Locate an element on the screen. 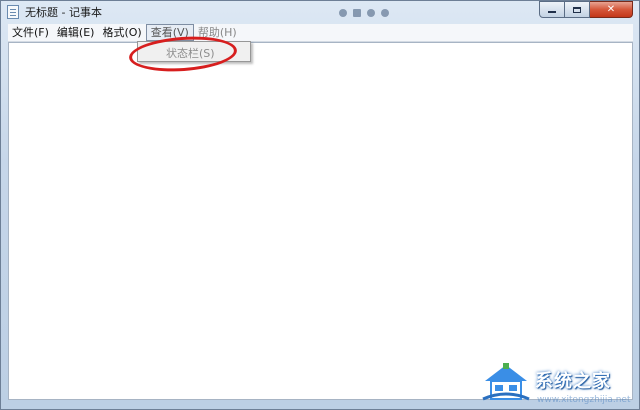 The image size is (640, 410). menu-edit: 编辑(E) is located at coordinates (76, 32).